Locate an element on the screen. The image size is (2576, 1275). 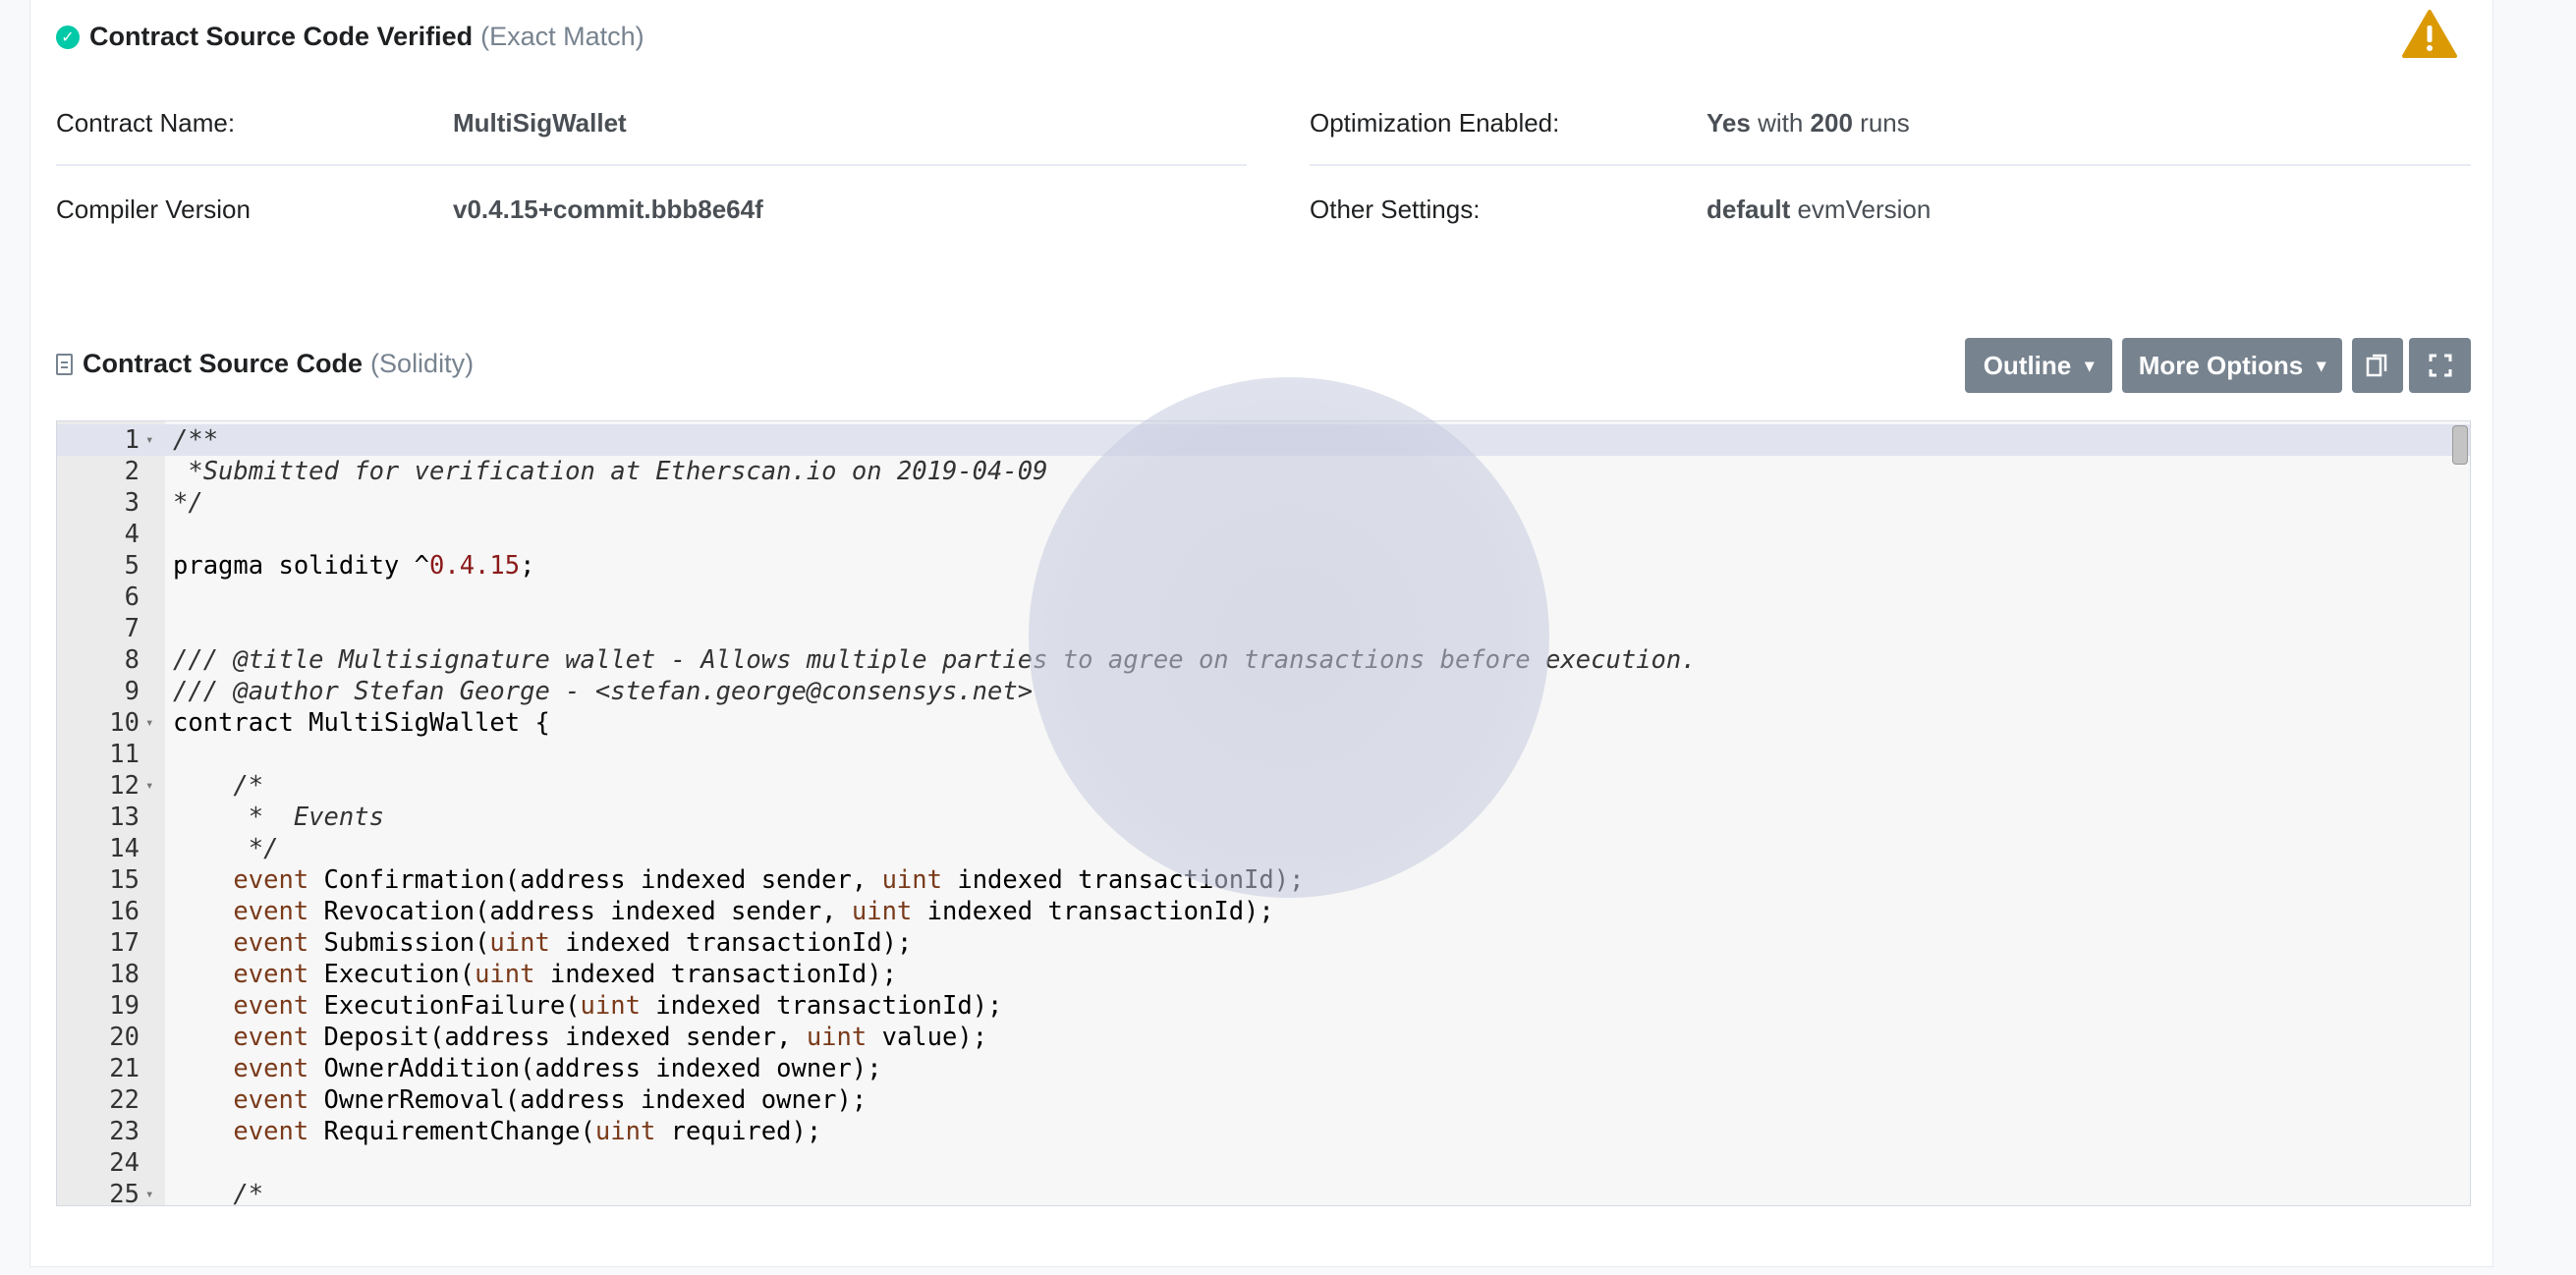
code-line: 6 is located at coordinates (1263, 597).